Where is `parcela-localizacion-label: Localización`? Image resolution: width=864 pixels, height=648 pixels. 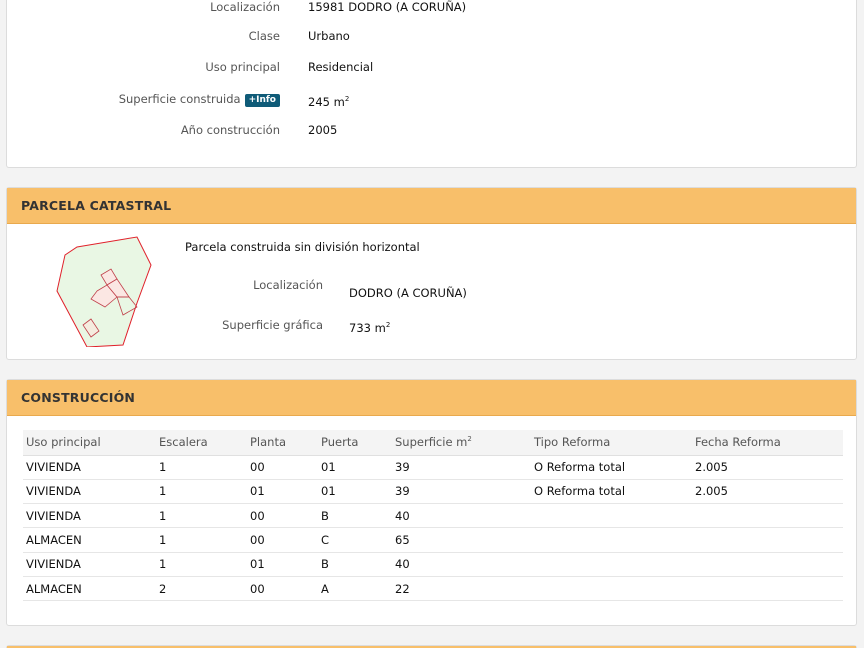
parcela-localizacion-label: Localización is located at coordinates (288, 285).